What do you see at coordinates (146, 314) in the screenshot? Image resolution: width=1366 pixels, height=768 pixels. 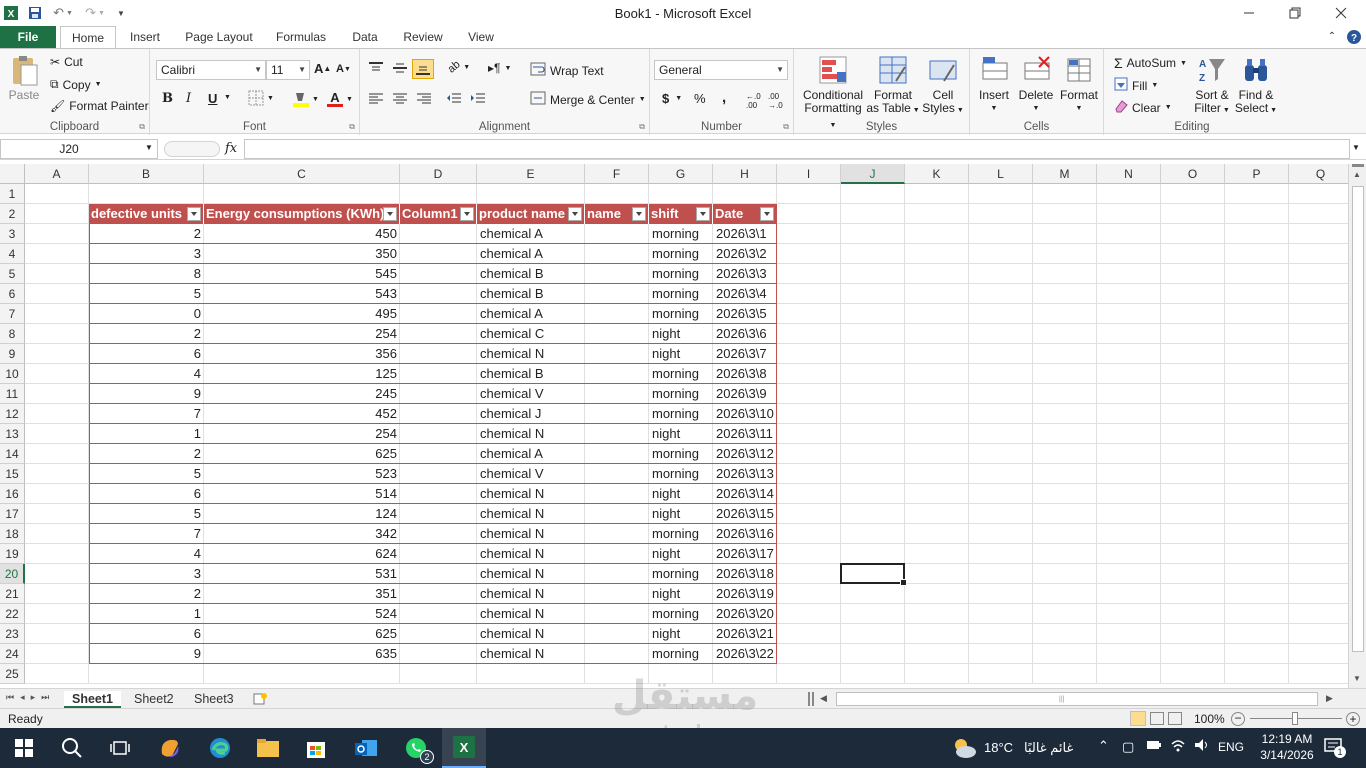 I see `table-cell: 0` at bounding box center [146, 314].